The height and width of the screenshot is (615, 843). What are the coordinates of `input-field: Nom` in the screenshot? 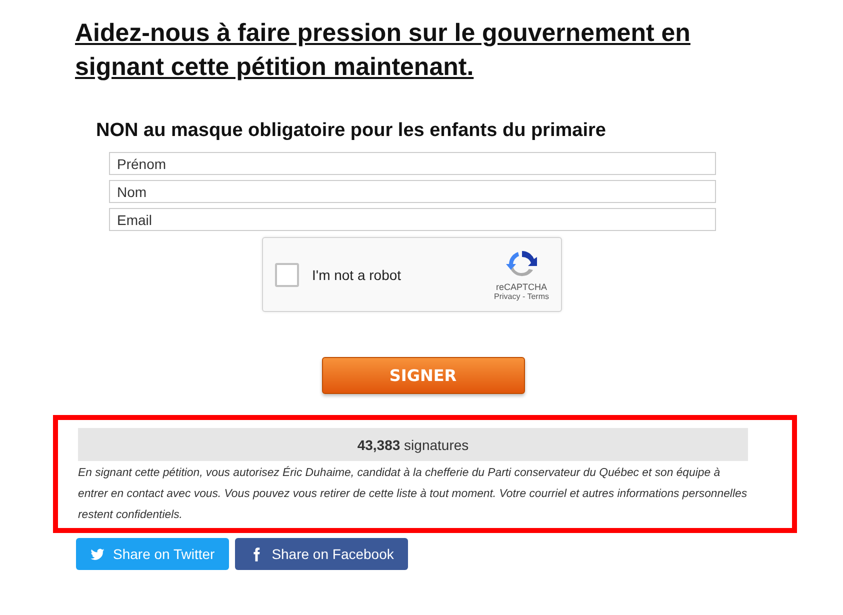 It's located at (412, 191).